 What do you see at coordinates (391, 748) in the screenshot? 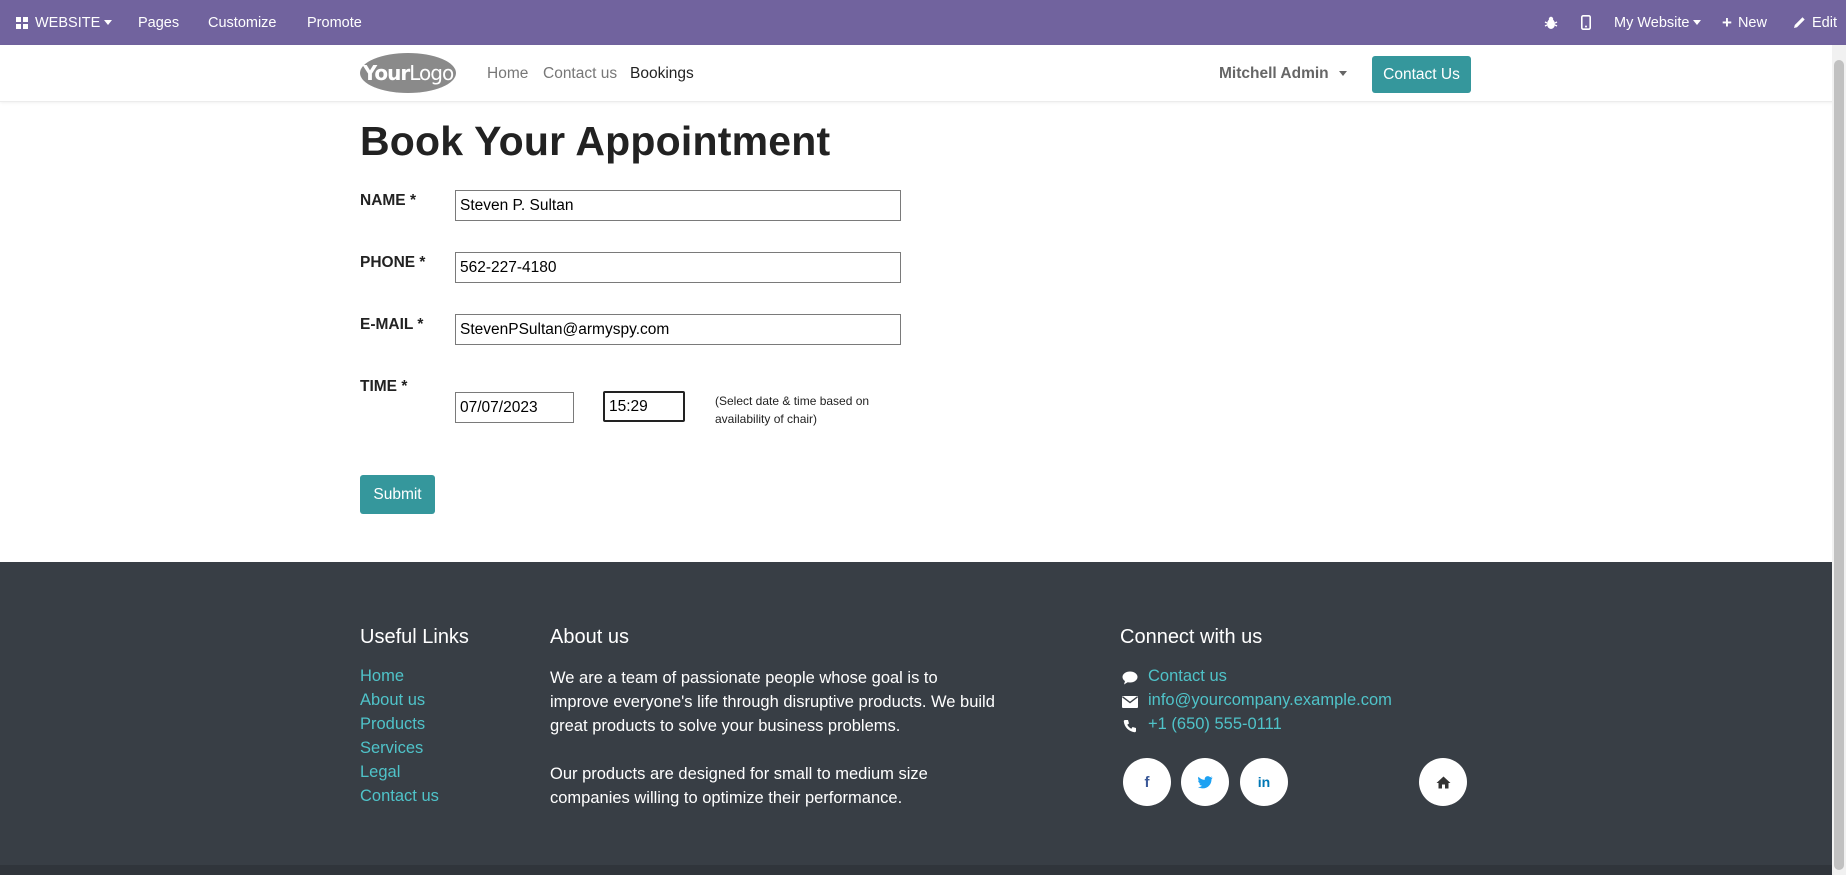
I see `footer-link-services: Services` at bounding box center [391, 748].